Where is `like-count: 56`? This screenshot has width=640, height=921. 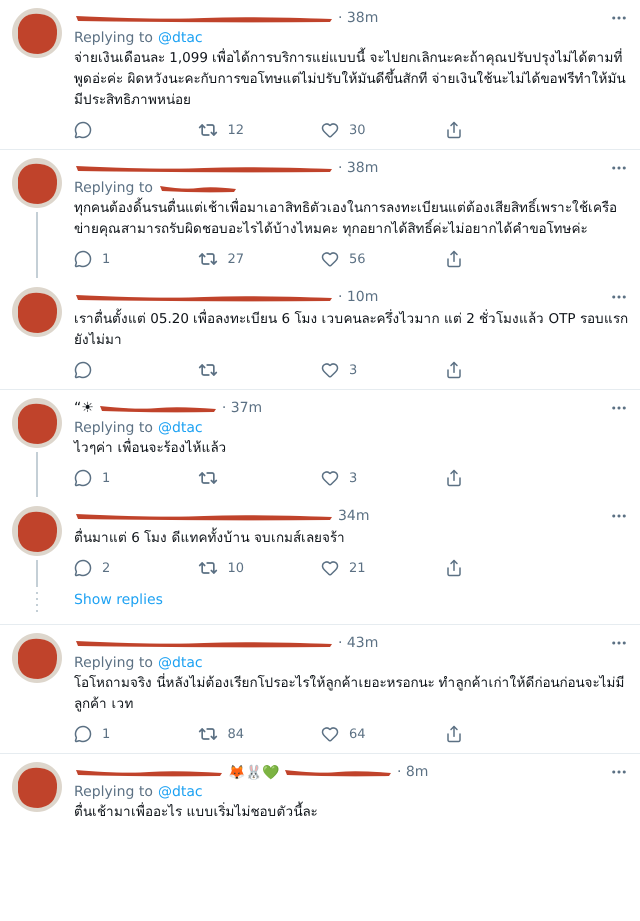
like-count: 56 is located at coordinates (357, 259).